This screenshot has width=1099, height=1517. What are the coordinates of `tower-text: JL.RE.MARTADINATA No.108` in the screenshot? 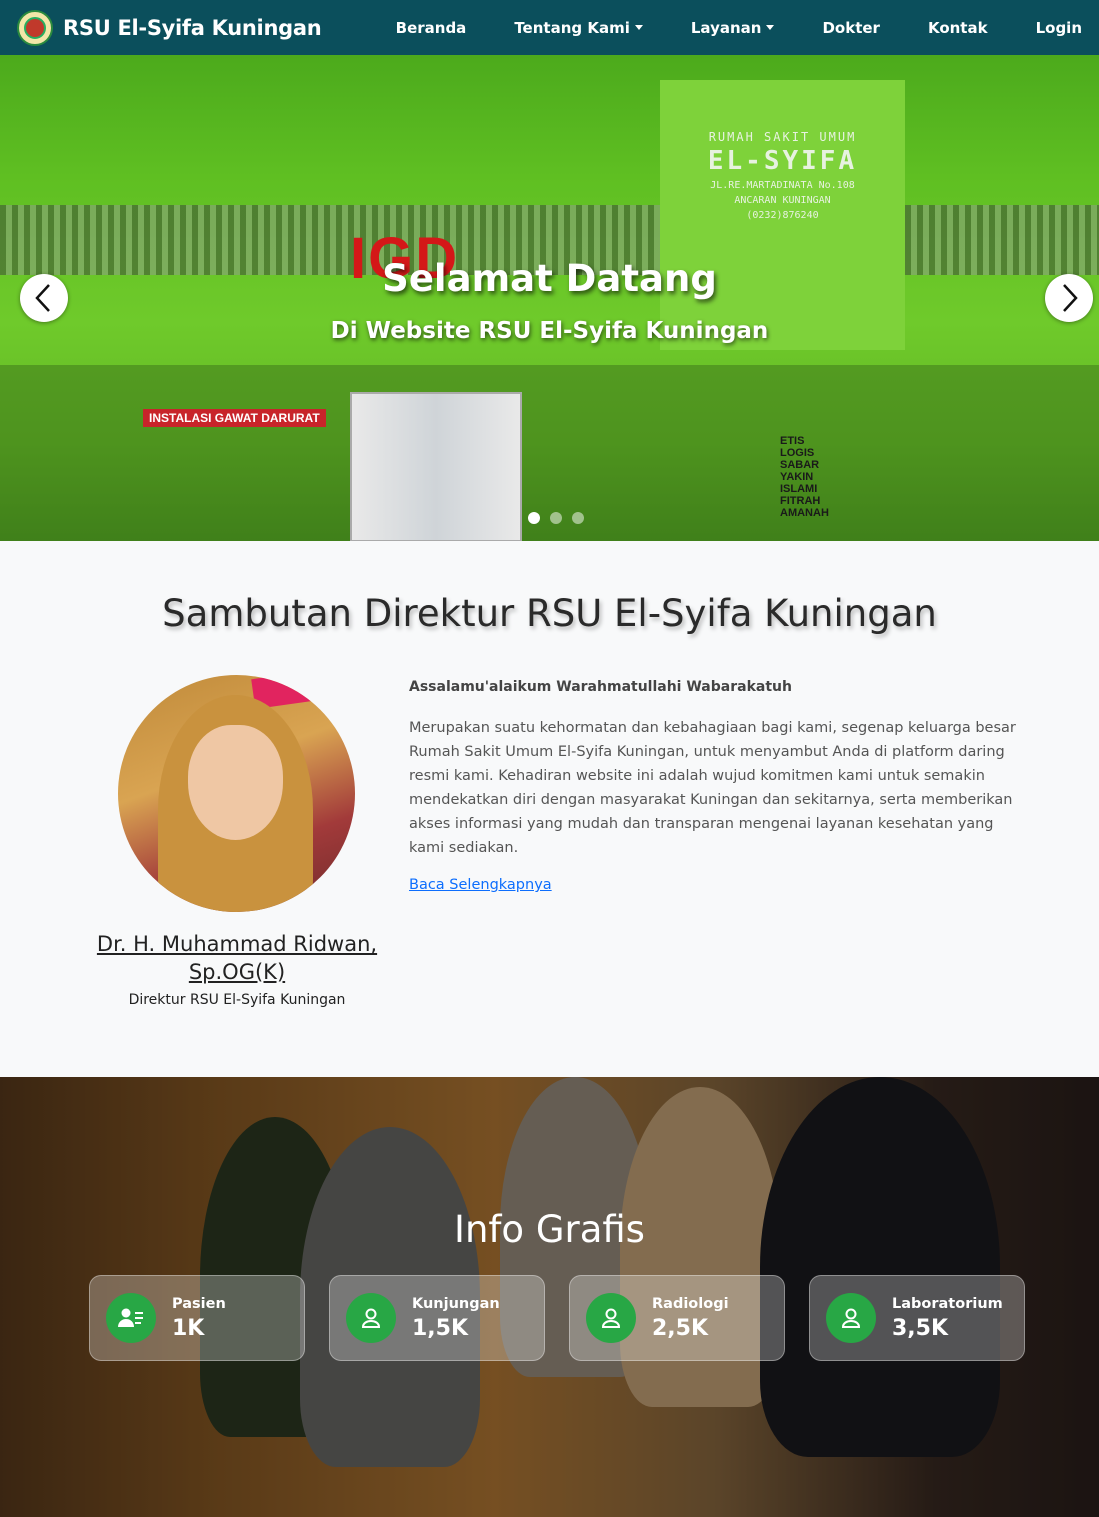 It's located at (782, 185).